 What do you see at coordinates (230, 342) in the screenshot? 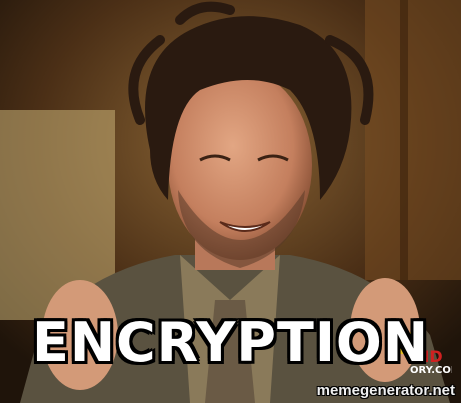
I see `meme-caption: ENCRYPTION` at bounding box center [230, 342].